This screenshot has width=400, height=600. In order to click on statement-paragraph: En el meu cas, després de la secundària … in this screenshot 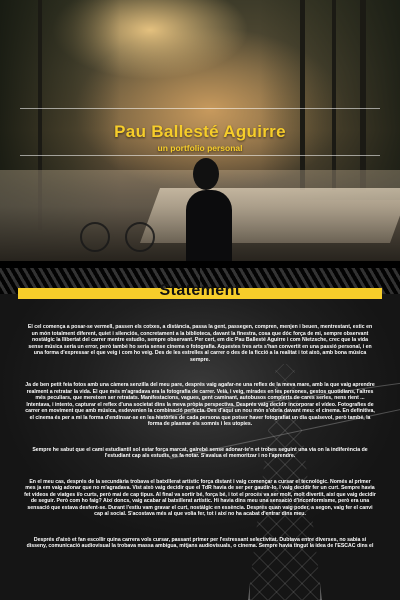, I will do `click(200, 498)`.